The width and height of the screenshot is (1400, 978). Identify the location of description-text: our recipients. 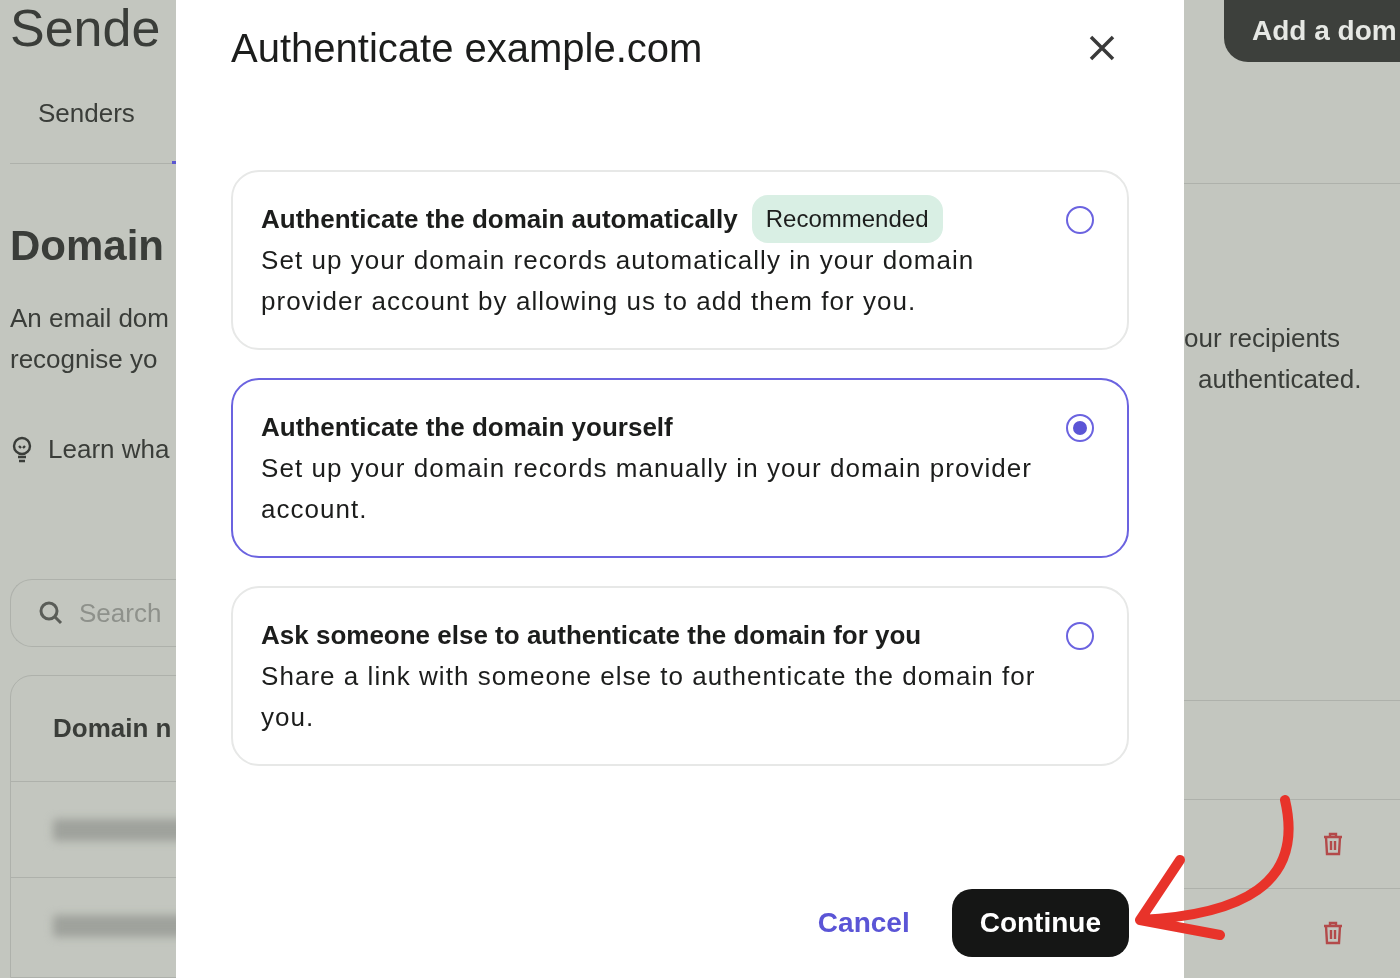
(1262, 338).